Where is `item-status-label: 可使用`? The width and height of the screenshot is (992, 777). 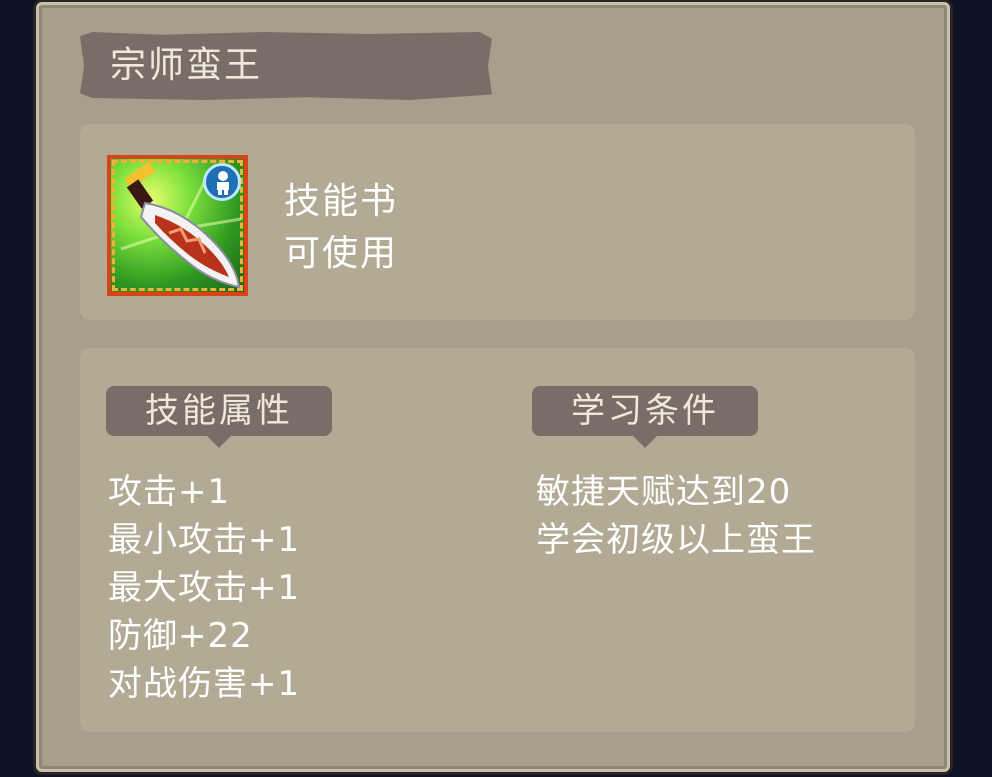 item-status-label: 可使用 is located at coordinates (341, 253).